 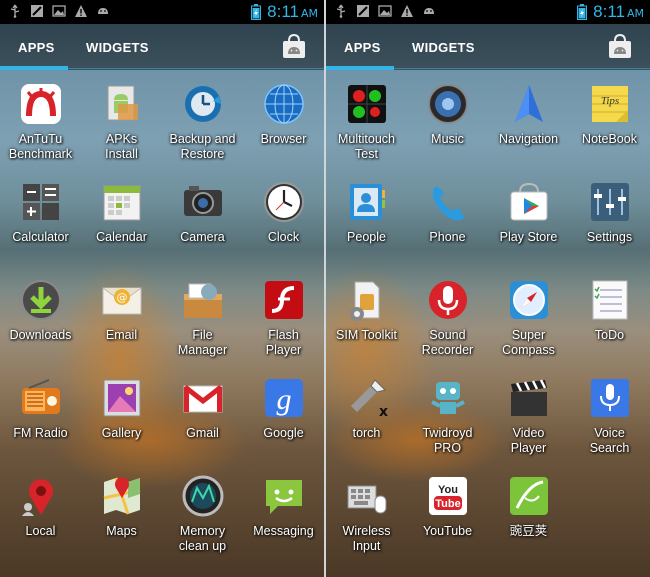 What do you see at coordinates (529, 104) in the screenshot?
I see `navigation-arrow-icon` at bounding box center [529, 104].